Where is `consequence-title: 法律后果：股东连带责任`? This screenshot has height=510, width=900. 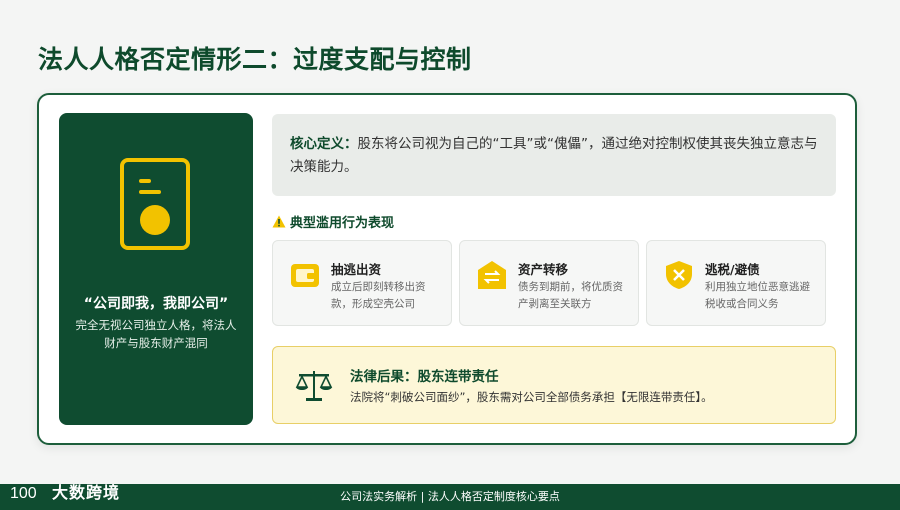
consequence-title: 法律后果：股东连带责任 is located at coordinates (424, 377).